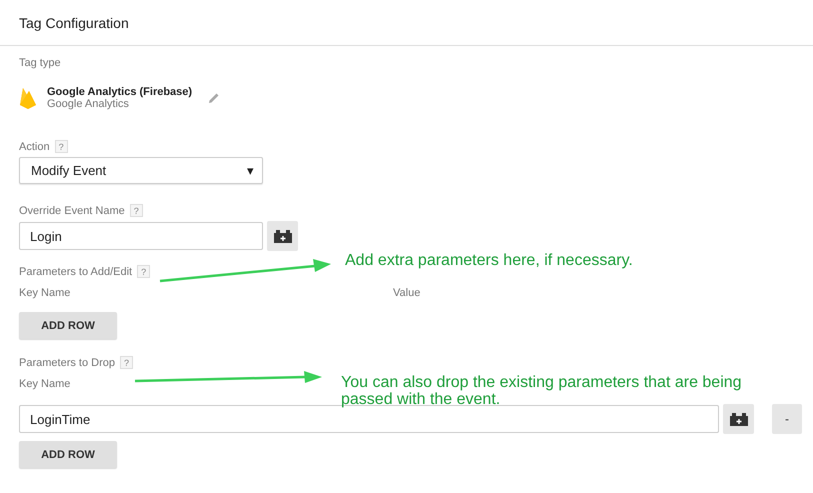 The height and width of the screenshot is (493, 813). Describe the element at coordinates (787, 419) in the screenshot. I see `remove-button: -` at that location.